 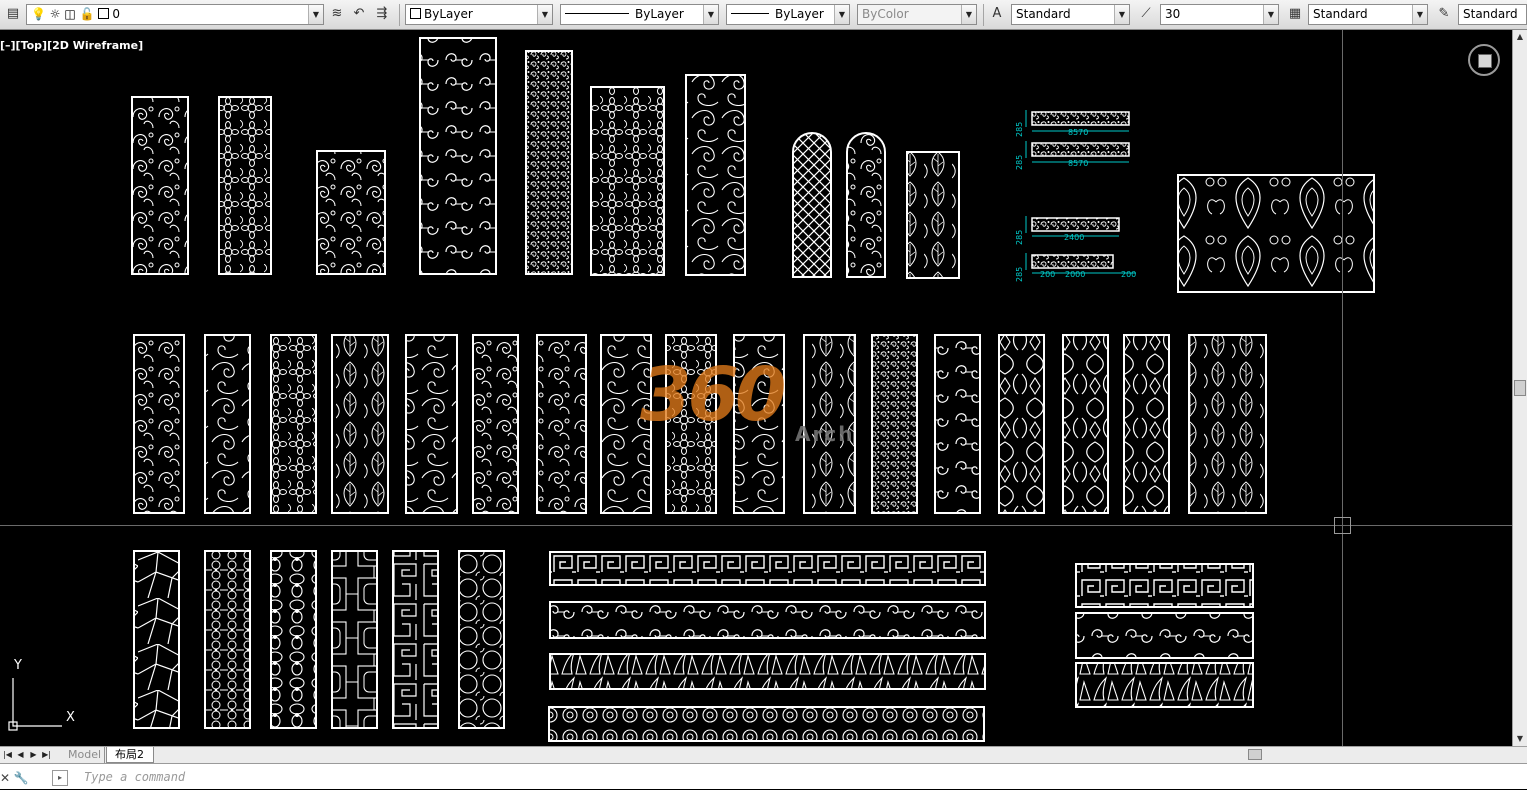 What do you see at coordinates (997, 14) in the screenshot?
I see `text-style-icon: A` at bounding box center [997, 14].